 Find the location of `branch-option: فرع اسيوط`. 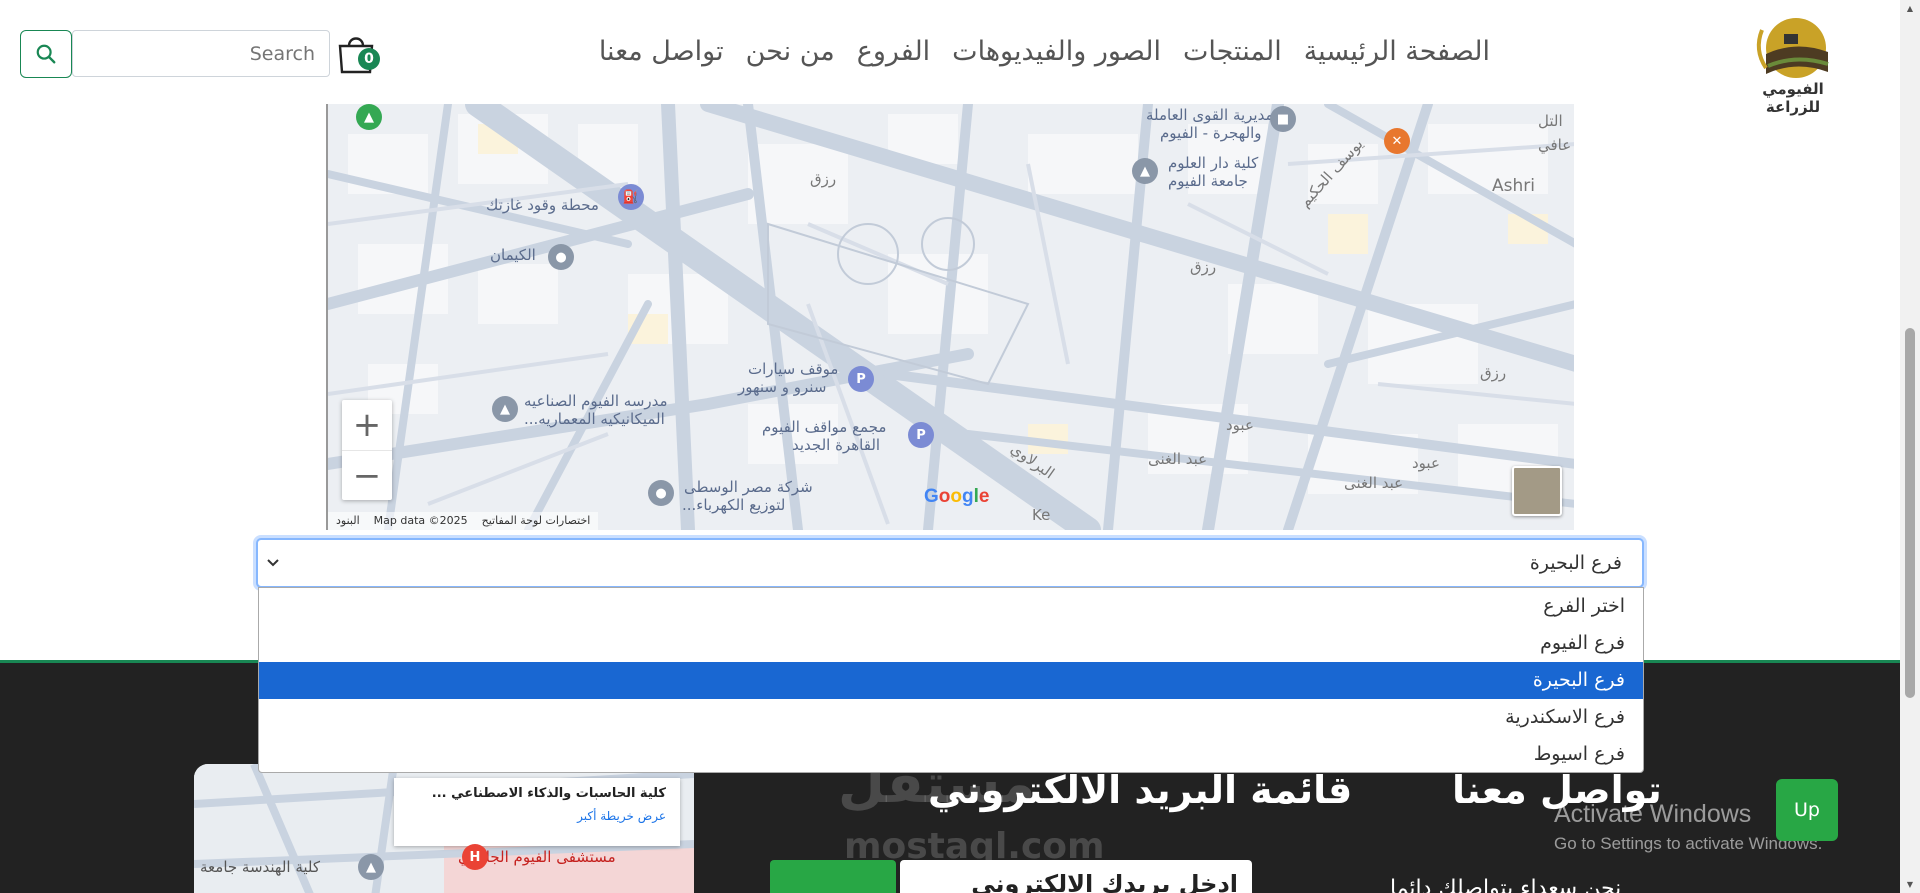

branch-option: فرع اسيوط is located at coordinates (951, 754).